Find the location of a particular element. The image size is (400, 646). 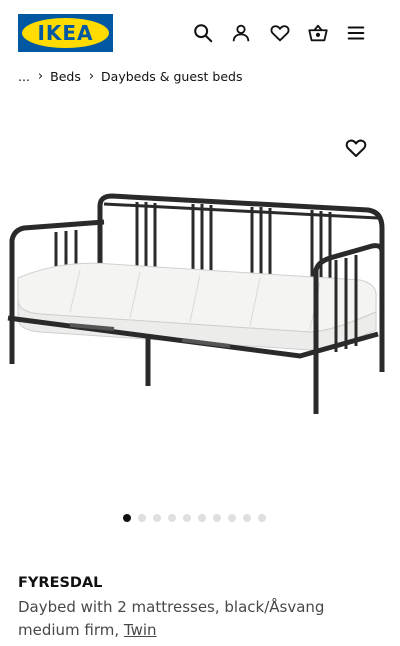

product-name: FYRESDAL is located at coordinates (60, 583).